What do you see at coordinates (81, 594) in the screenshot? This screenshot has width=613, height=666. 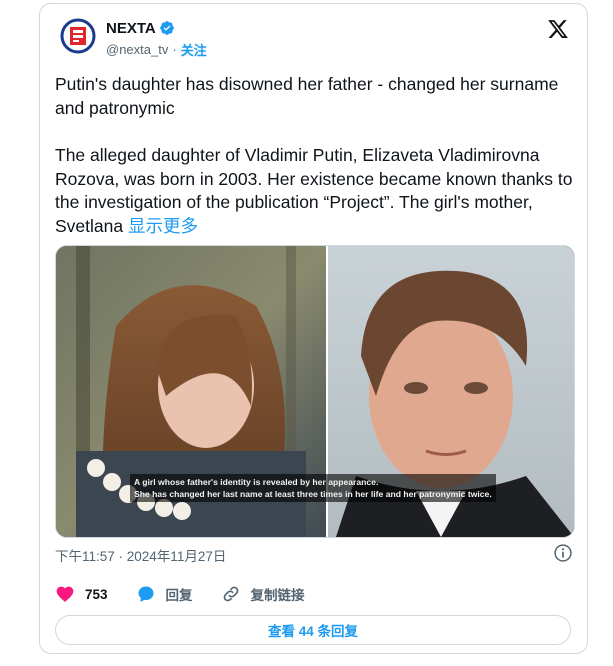 I see `like-button: 753` at bounding box center [81, 594].